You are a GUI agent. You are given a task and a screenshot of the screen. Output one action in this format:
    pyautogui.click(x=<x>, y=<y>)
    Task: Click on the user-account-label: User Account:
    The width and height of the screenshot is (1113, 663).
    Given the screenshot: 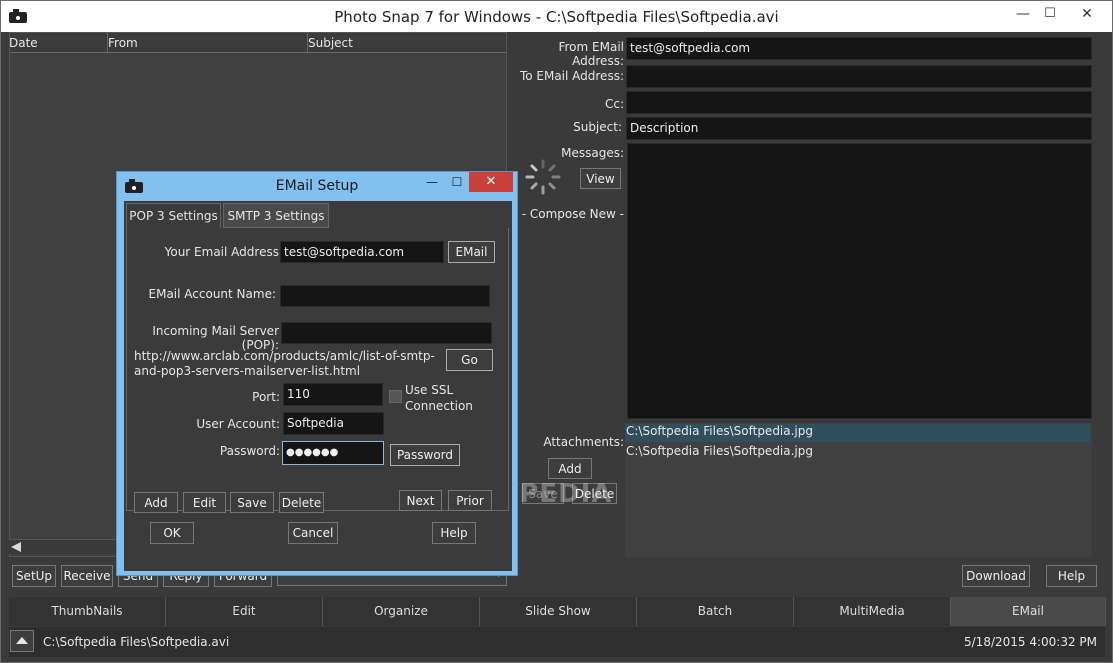 What is the action you would take?
    pyautogui.click(x=238, y=424)
    